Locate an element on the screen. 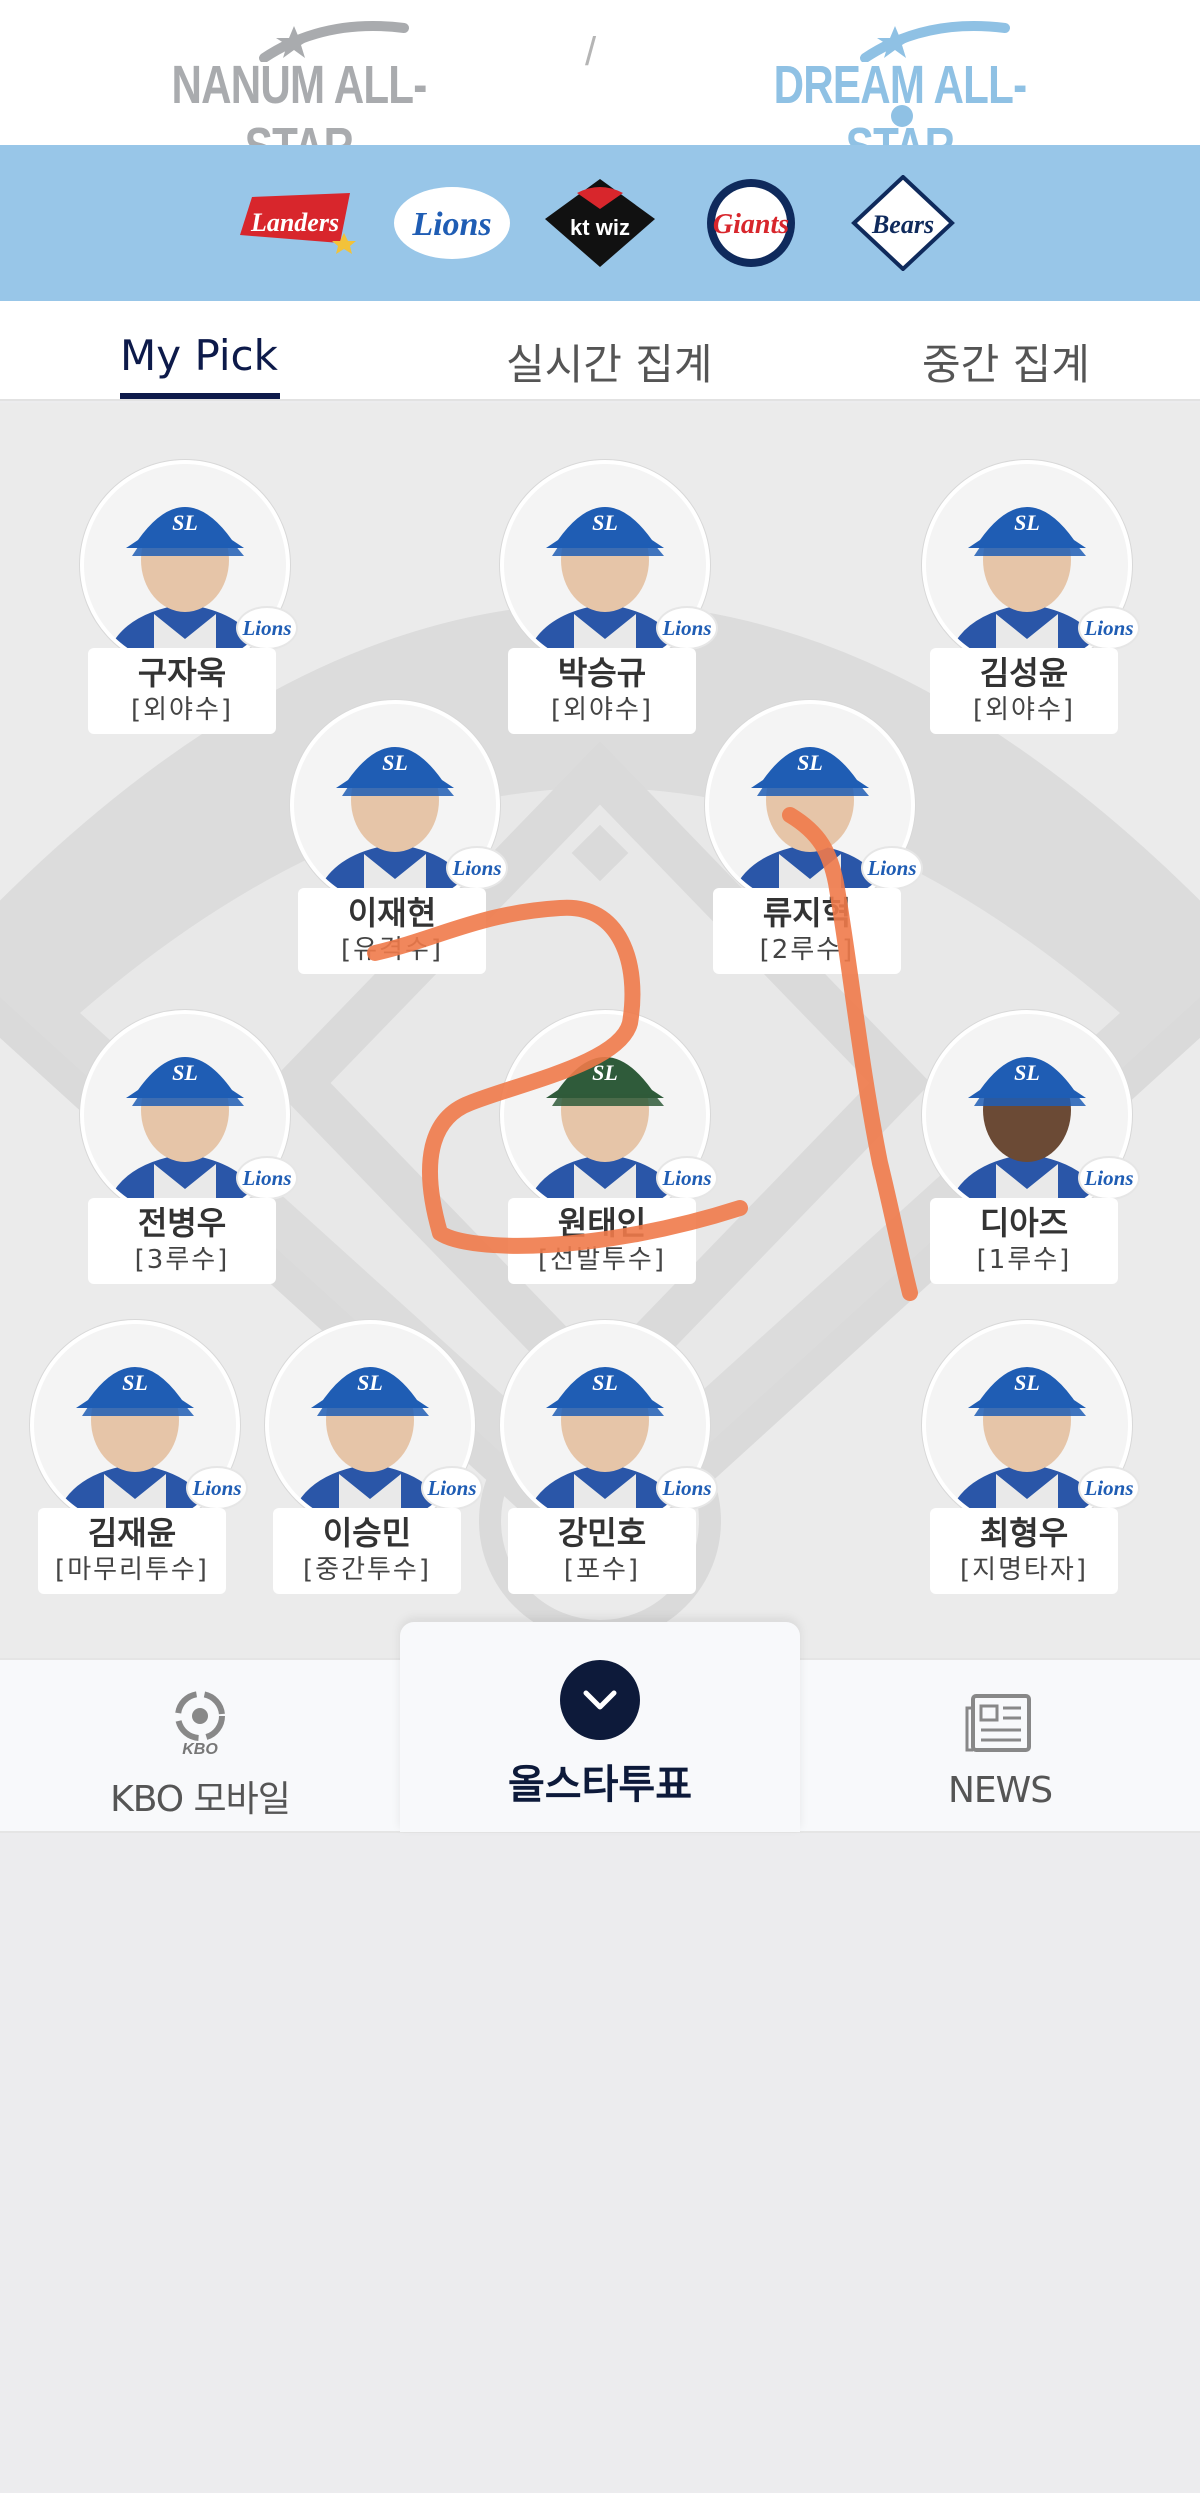 Image resolution: width=1200 pixels, height=2493 pixels. player-position: [중간투수] is located at coordinates (367, 1570).